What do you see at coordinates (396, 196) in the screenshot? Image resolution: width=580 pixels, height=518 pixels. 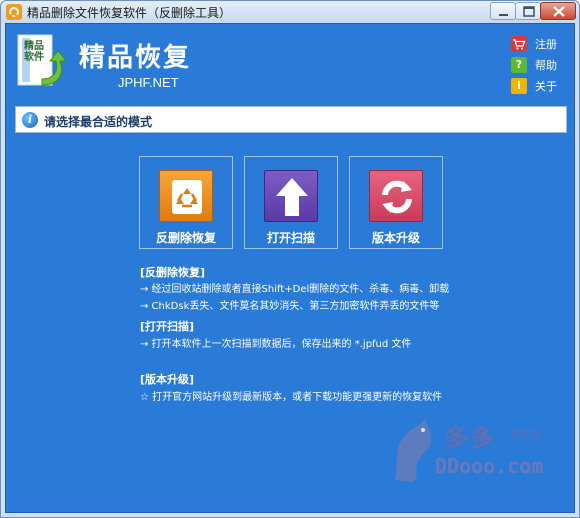 I see `refresh-icon` at bounding box center [396, 196].